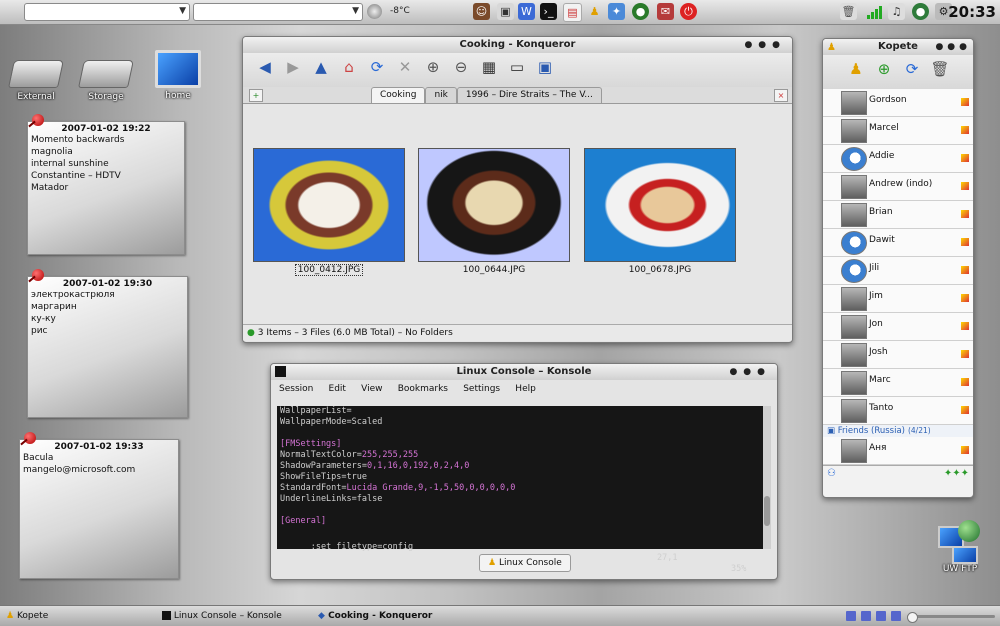  I want to click on writer-icon: W, so click(526, 11).